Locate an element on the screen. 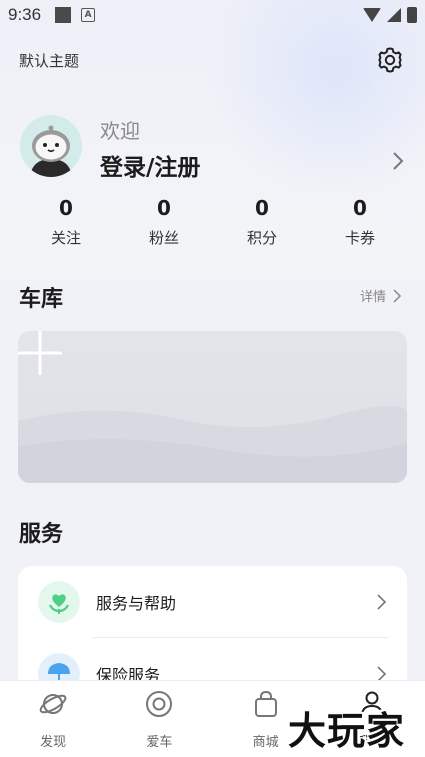 The height and width of the screenshot is (757, 425). garage-detail-label: 详情 is located at coordinates (373, 297).